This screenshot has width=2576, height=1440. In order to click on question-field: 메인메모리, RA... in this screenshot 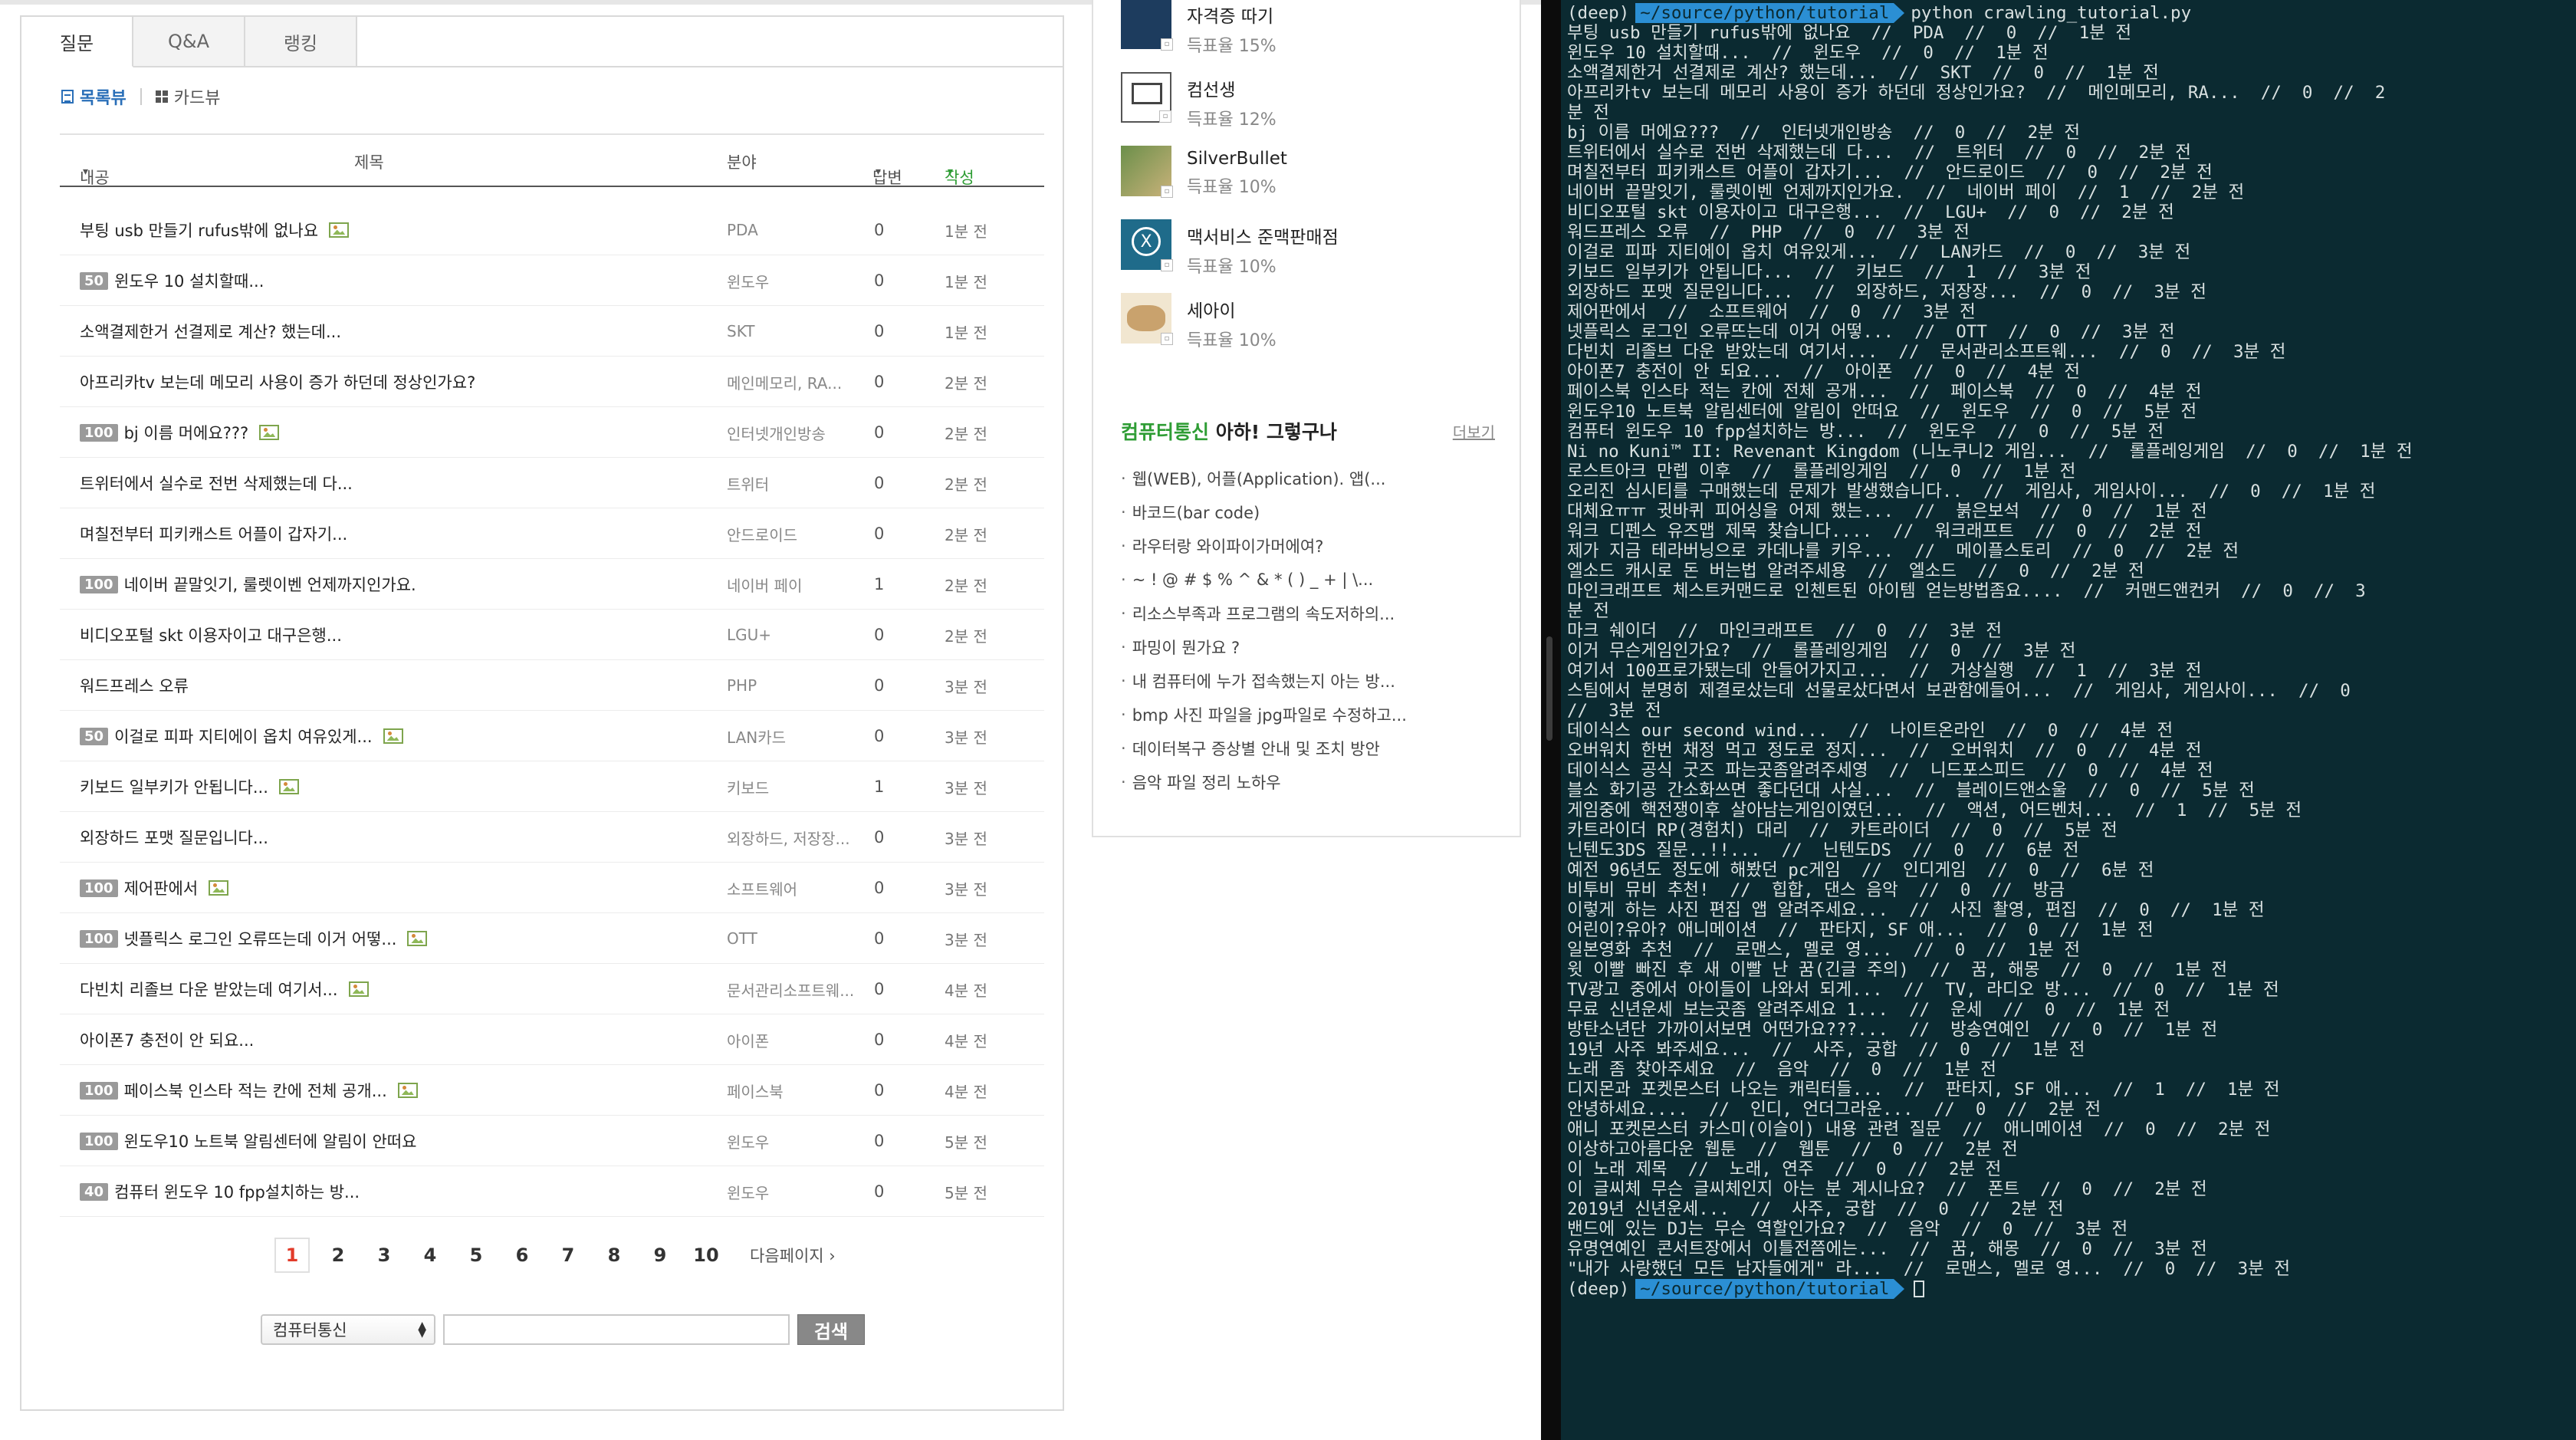, I will do `click(784, 382)`.